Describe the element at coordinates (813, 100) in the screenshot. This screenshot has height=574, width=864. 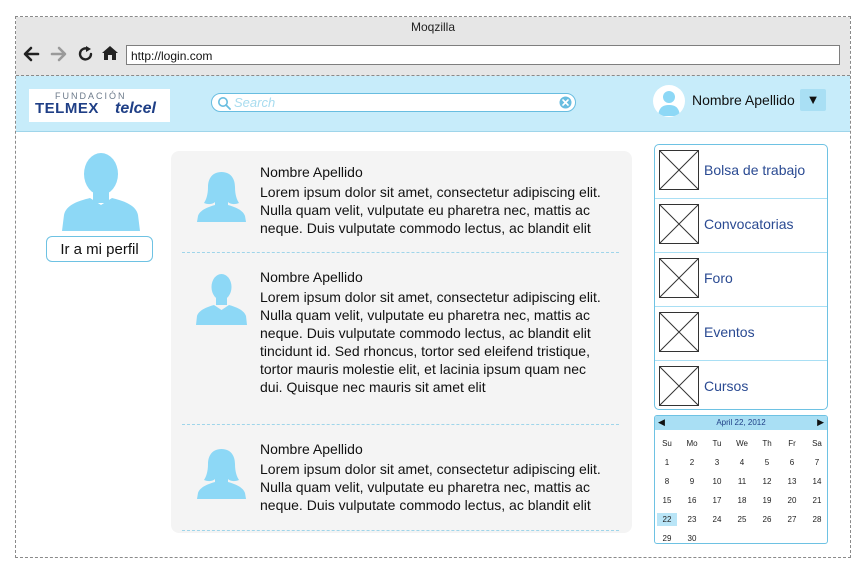
I see `user-menu-dropdown: ▼` at that location.